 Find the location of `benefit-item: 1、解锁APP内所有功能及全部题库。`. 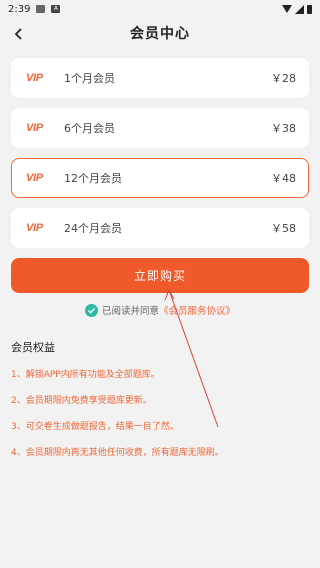

benefit-item: 1、解锁APP内所有功能及全部题库。 is located at coordinates (85, 375).